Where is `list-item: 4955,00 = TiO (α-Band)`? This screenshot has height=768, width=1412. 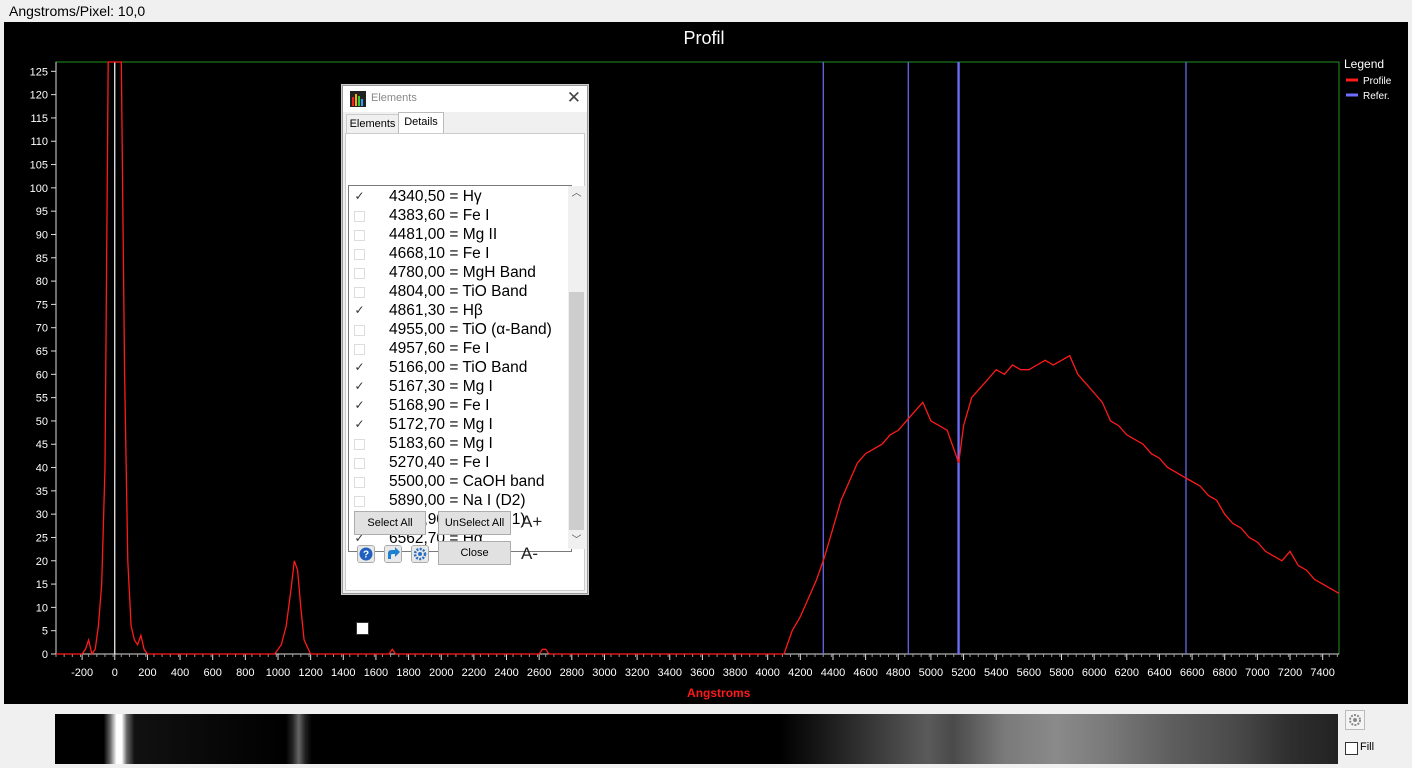 list-item: 4955,00 = TiO (α-Band) is located at coordinates (459, 330).